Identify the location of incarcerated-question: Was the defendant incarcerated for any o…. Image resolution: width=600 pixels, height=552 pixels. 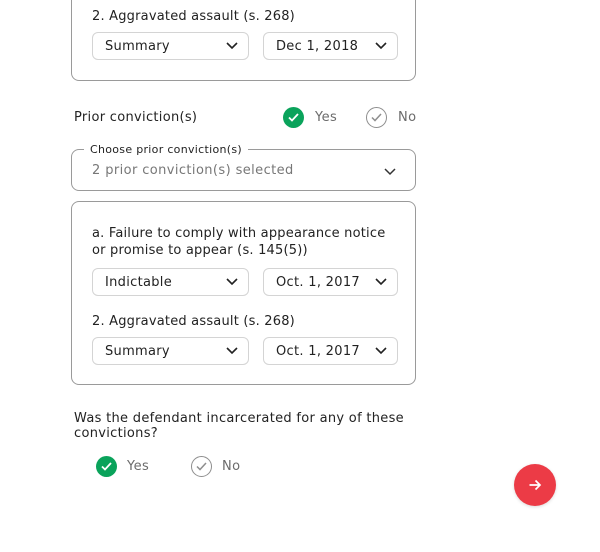
(239, 426).